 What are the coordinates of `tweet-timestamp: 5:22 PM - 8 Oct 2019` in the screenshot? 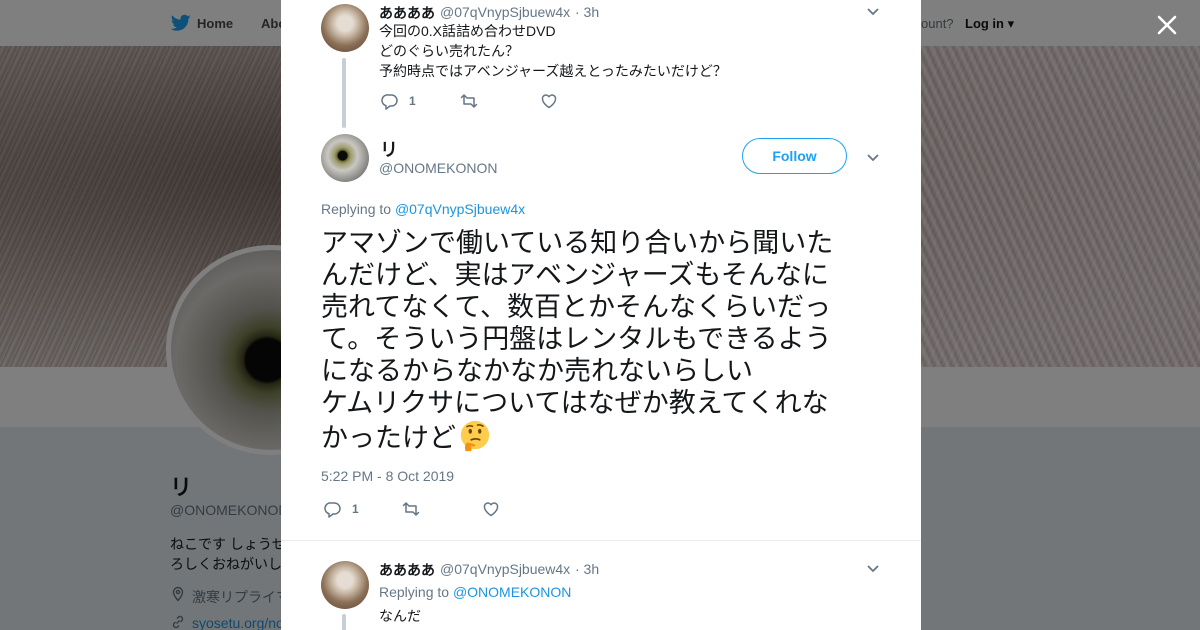 It's located at (387, 476).